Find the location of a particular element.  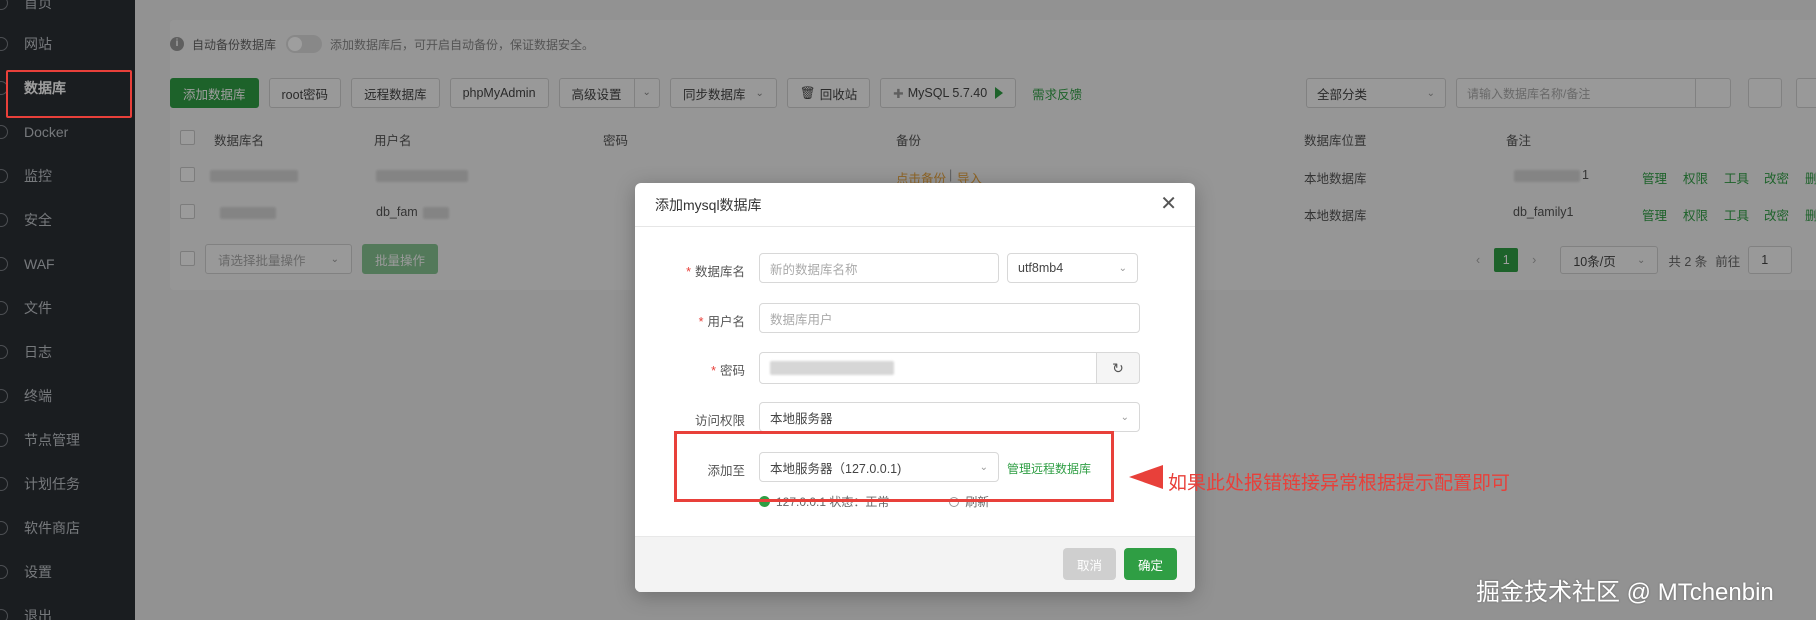

charset-value: utf8mb4 is located at coordinates (1041, 268).